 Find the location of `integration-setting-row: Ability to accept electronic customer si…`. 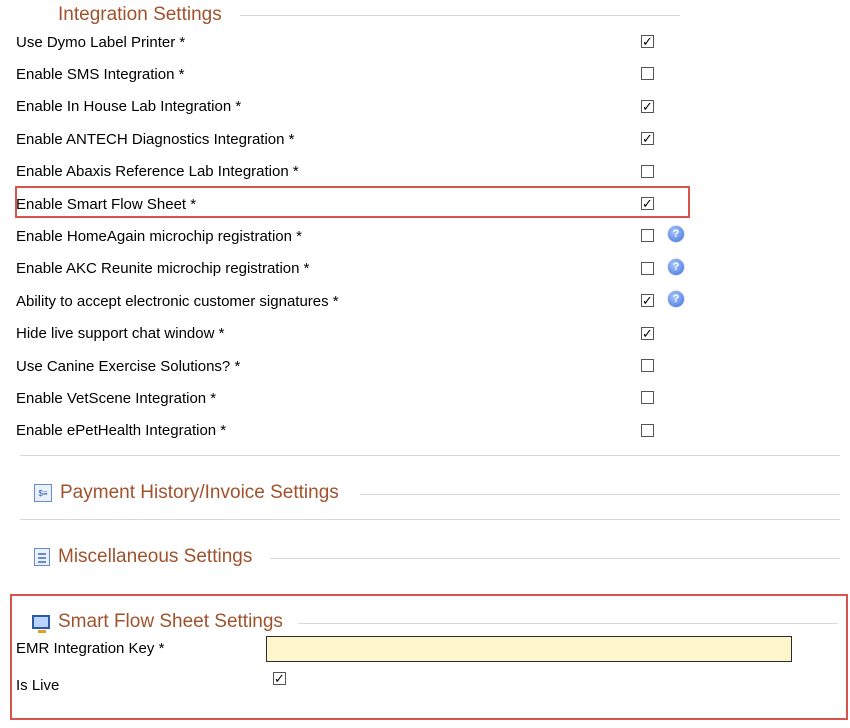

integration-setting-row: Ability to accept electronic customer si… is located at coordinates (356, 301).